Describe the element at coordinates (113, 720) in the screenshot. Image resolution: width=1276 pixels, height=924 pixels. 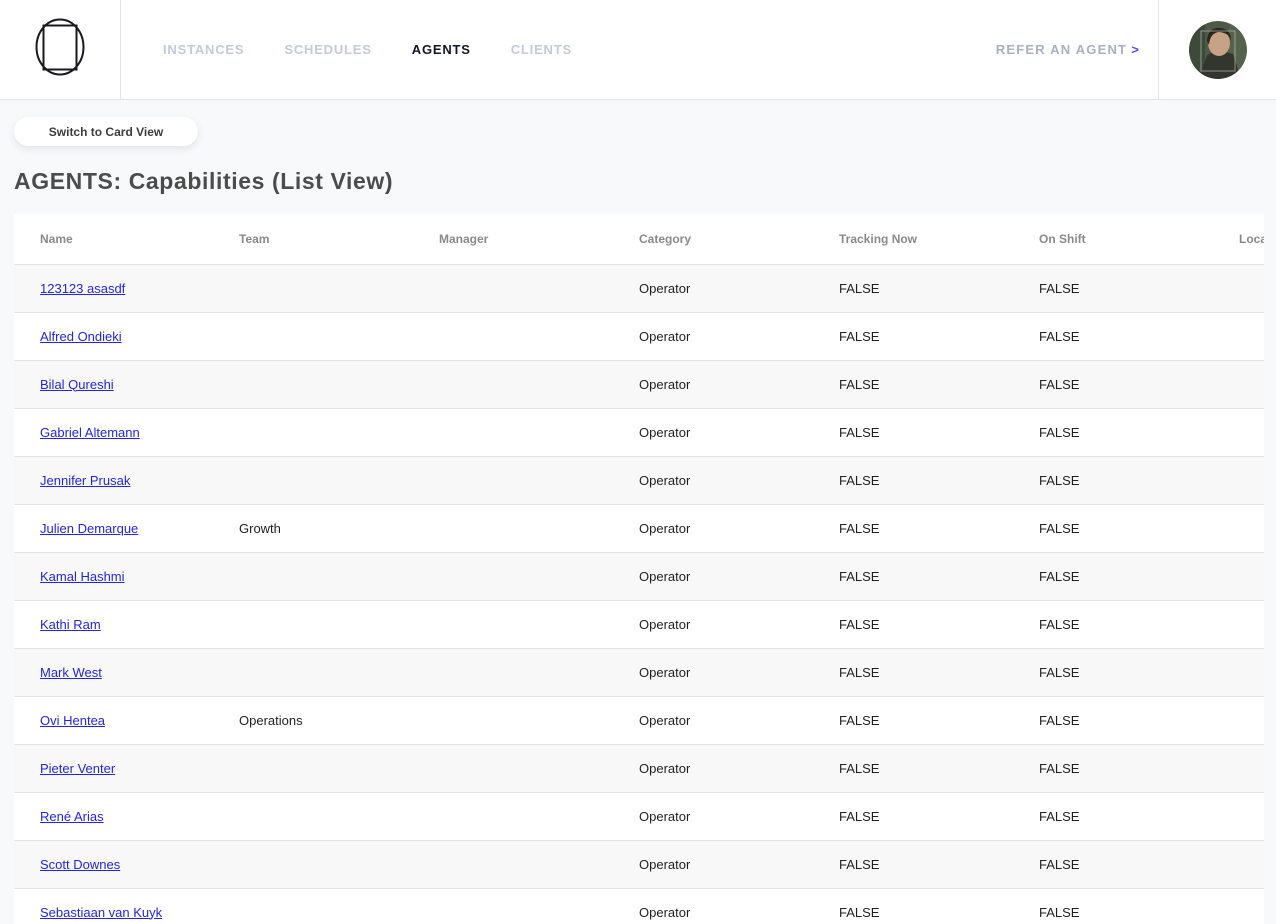
I see `cell-name: Ovi Hentea` at that location.